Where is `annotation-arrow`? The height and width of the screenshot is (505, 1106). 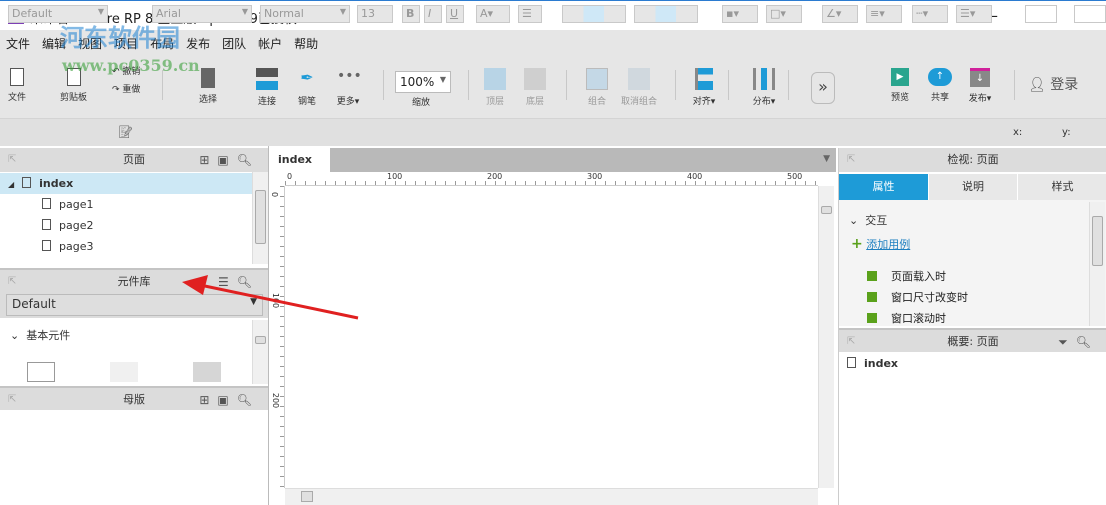
annotation-arrow is located at coordinates (270, 297).